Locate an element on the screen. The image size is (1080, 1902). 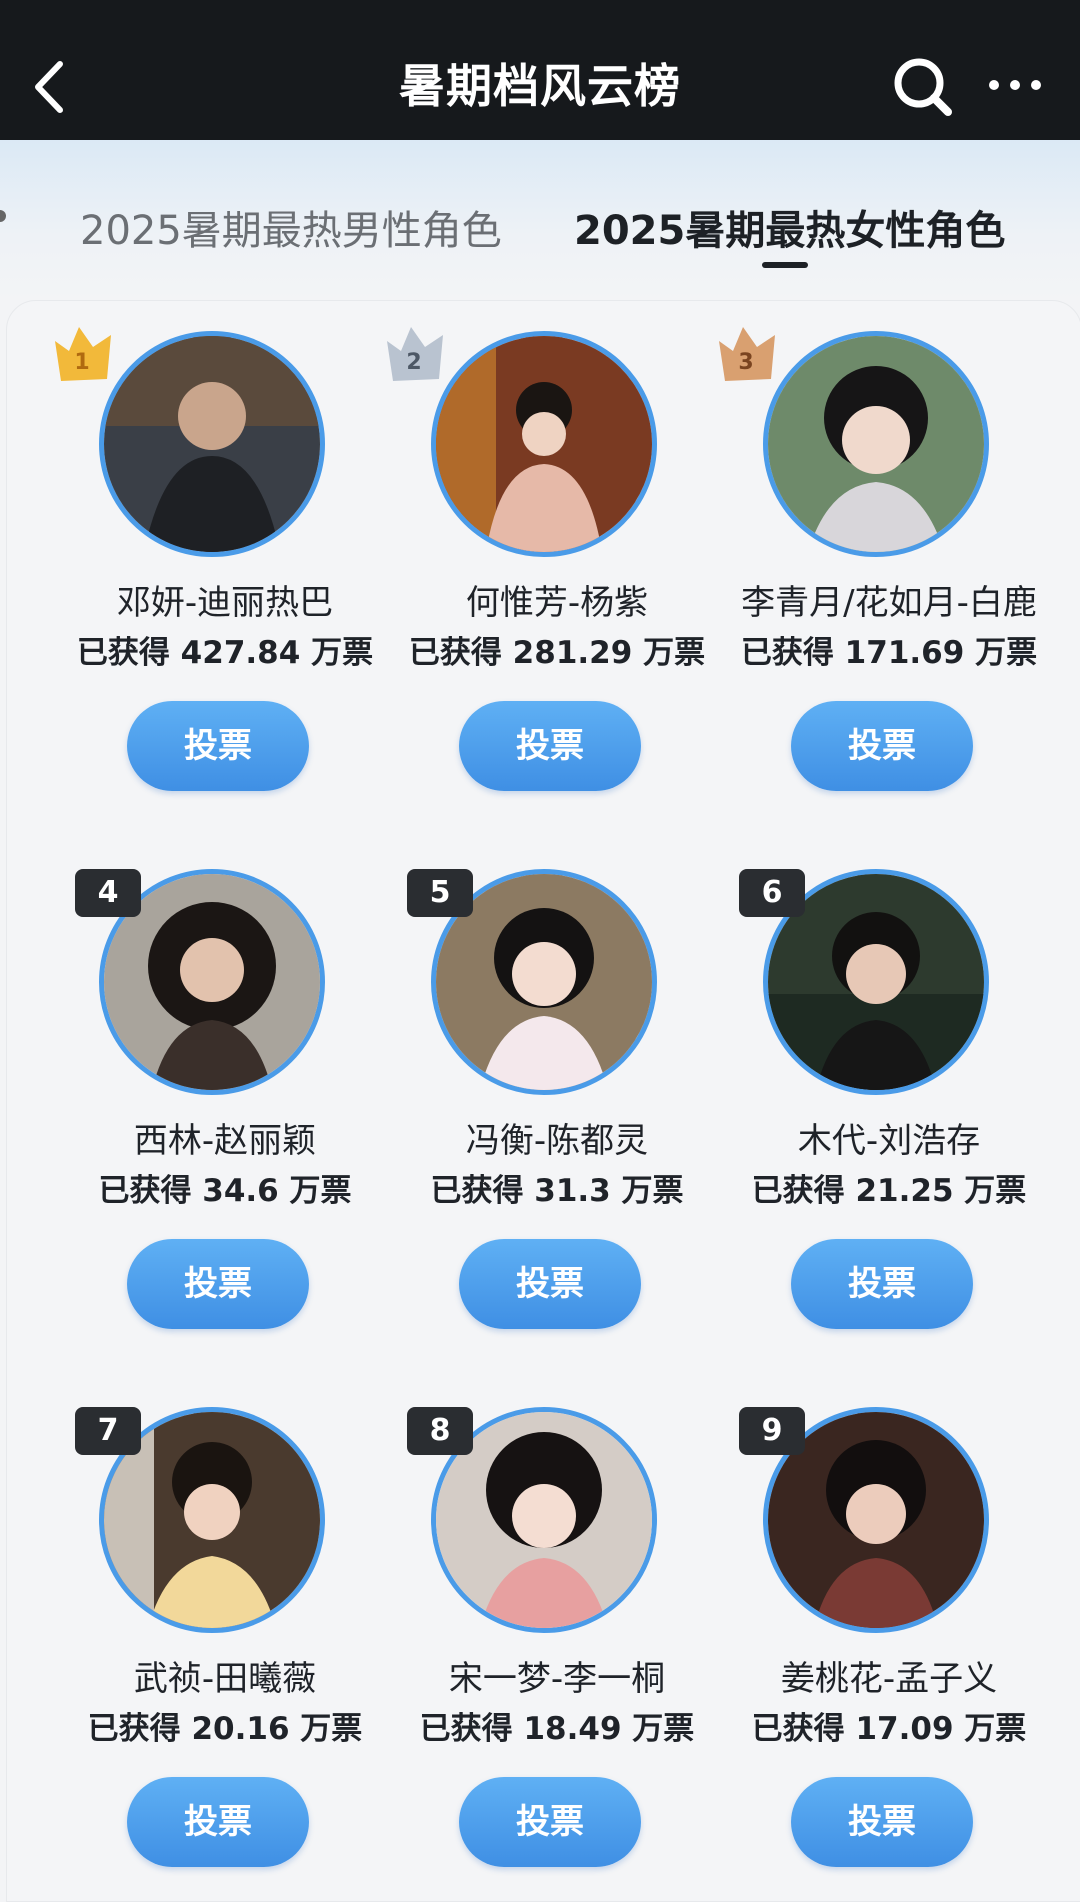
vote-count: 已获得 17.09 万票 is located at coordinates (889, 1729).